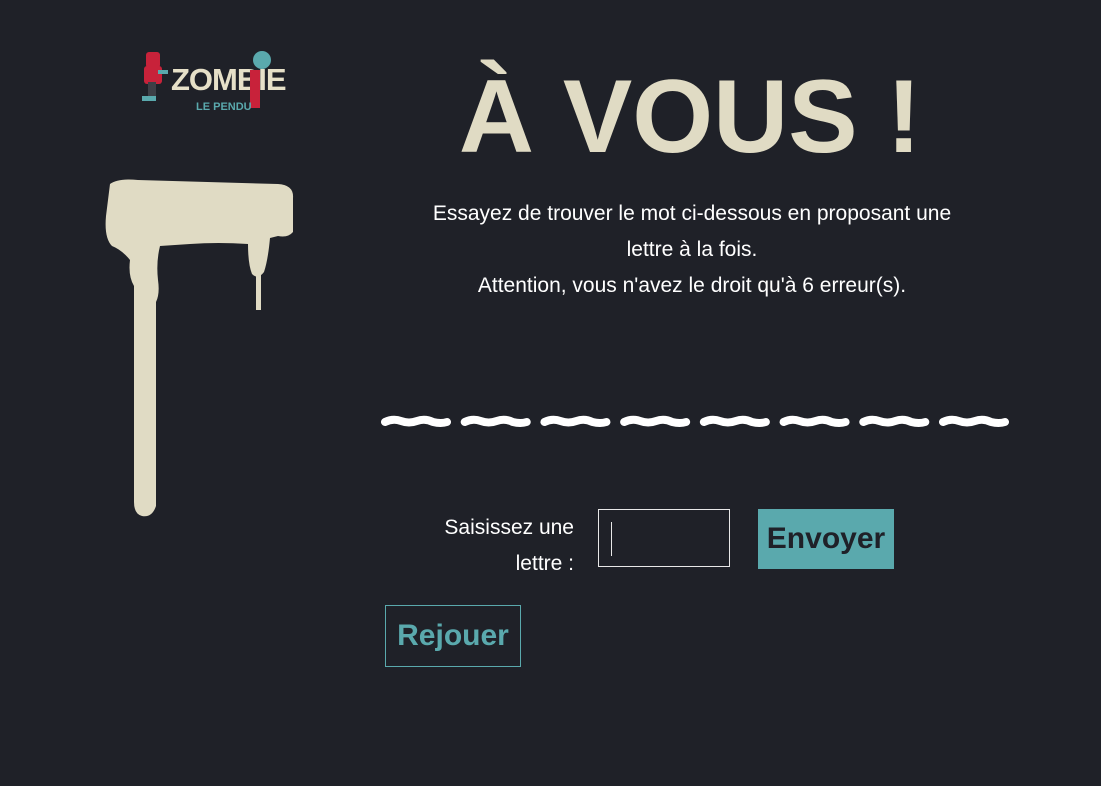  I want to click on logo: ZOMBIE LE PENDU, so click(211, 82).